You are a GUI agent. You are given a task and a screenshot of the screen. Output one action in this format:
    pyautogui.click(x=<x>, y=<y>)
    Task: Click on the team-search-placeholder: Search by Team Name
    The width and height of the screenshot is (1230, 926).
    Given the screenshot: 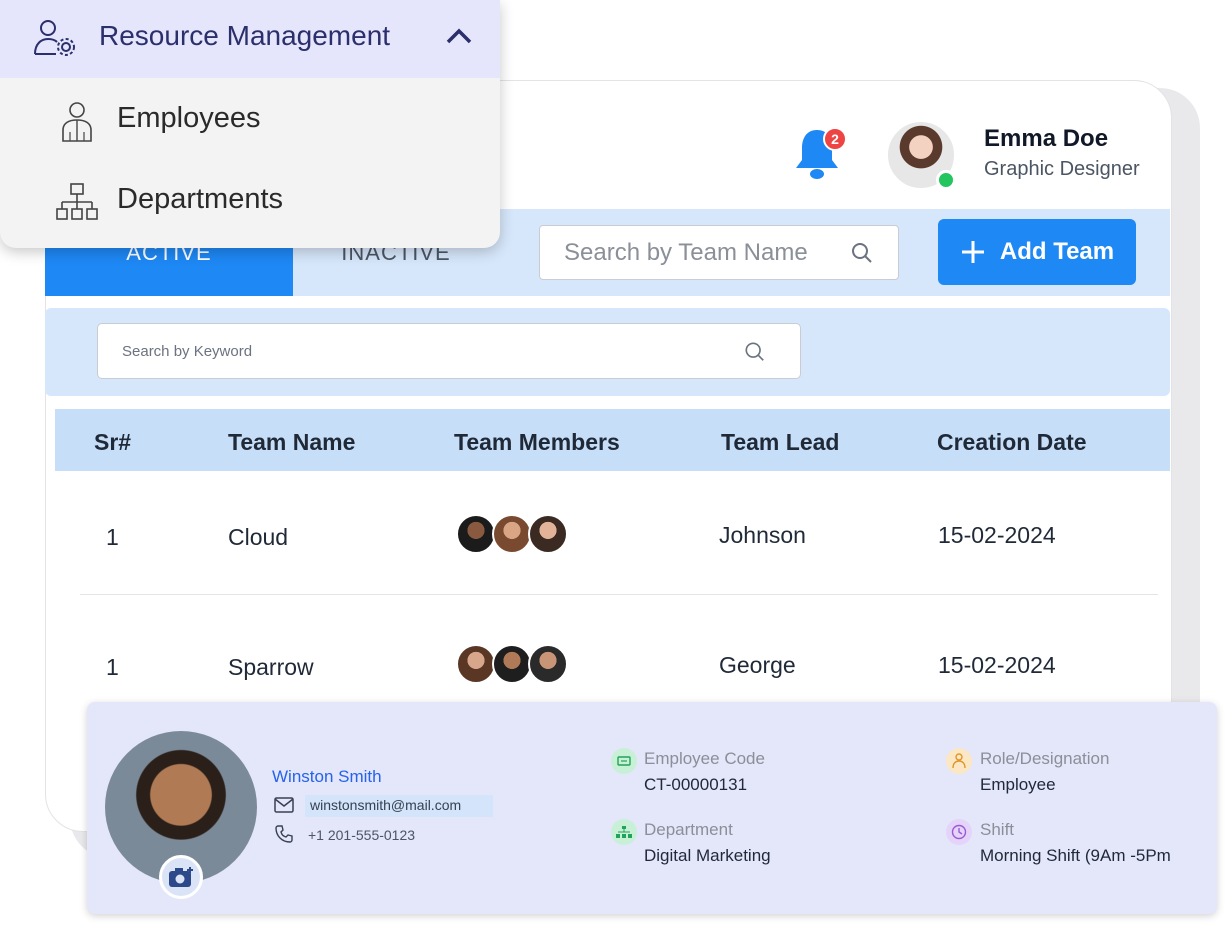 What is the action you would take?
    pyautogui.click(x=686, y=252)
    